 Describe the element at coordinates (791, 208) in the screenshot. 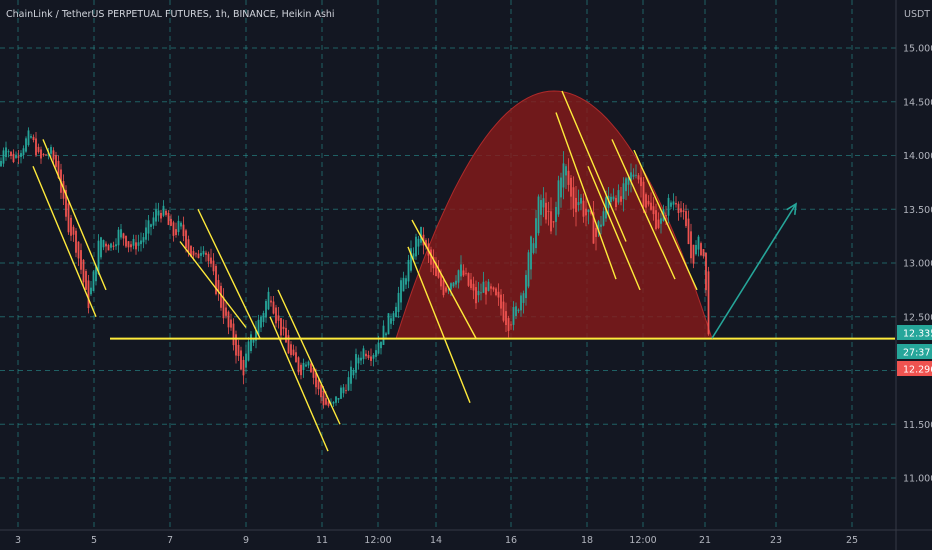

I see `arrow-head` at that location.